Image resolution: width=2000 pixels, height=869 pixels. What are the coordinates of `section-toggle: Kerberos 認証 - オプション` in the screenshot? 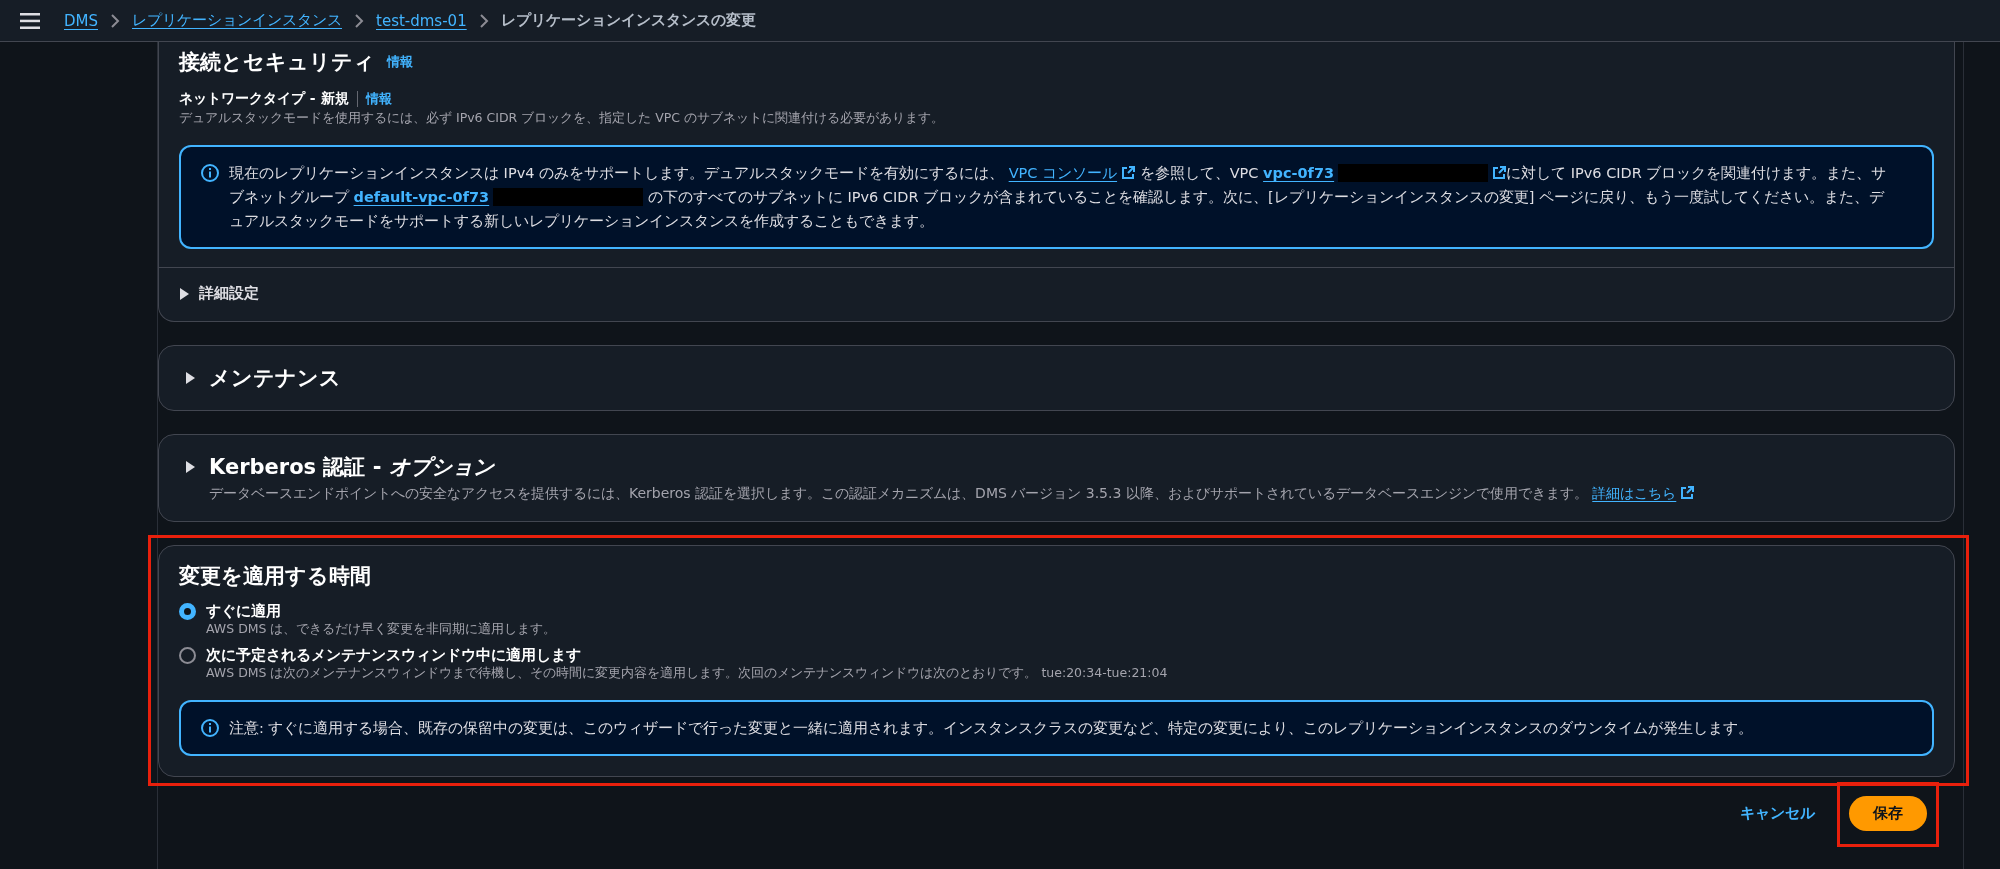 It's located at (339, 467).